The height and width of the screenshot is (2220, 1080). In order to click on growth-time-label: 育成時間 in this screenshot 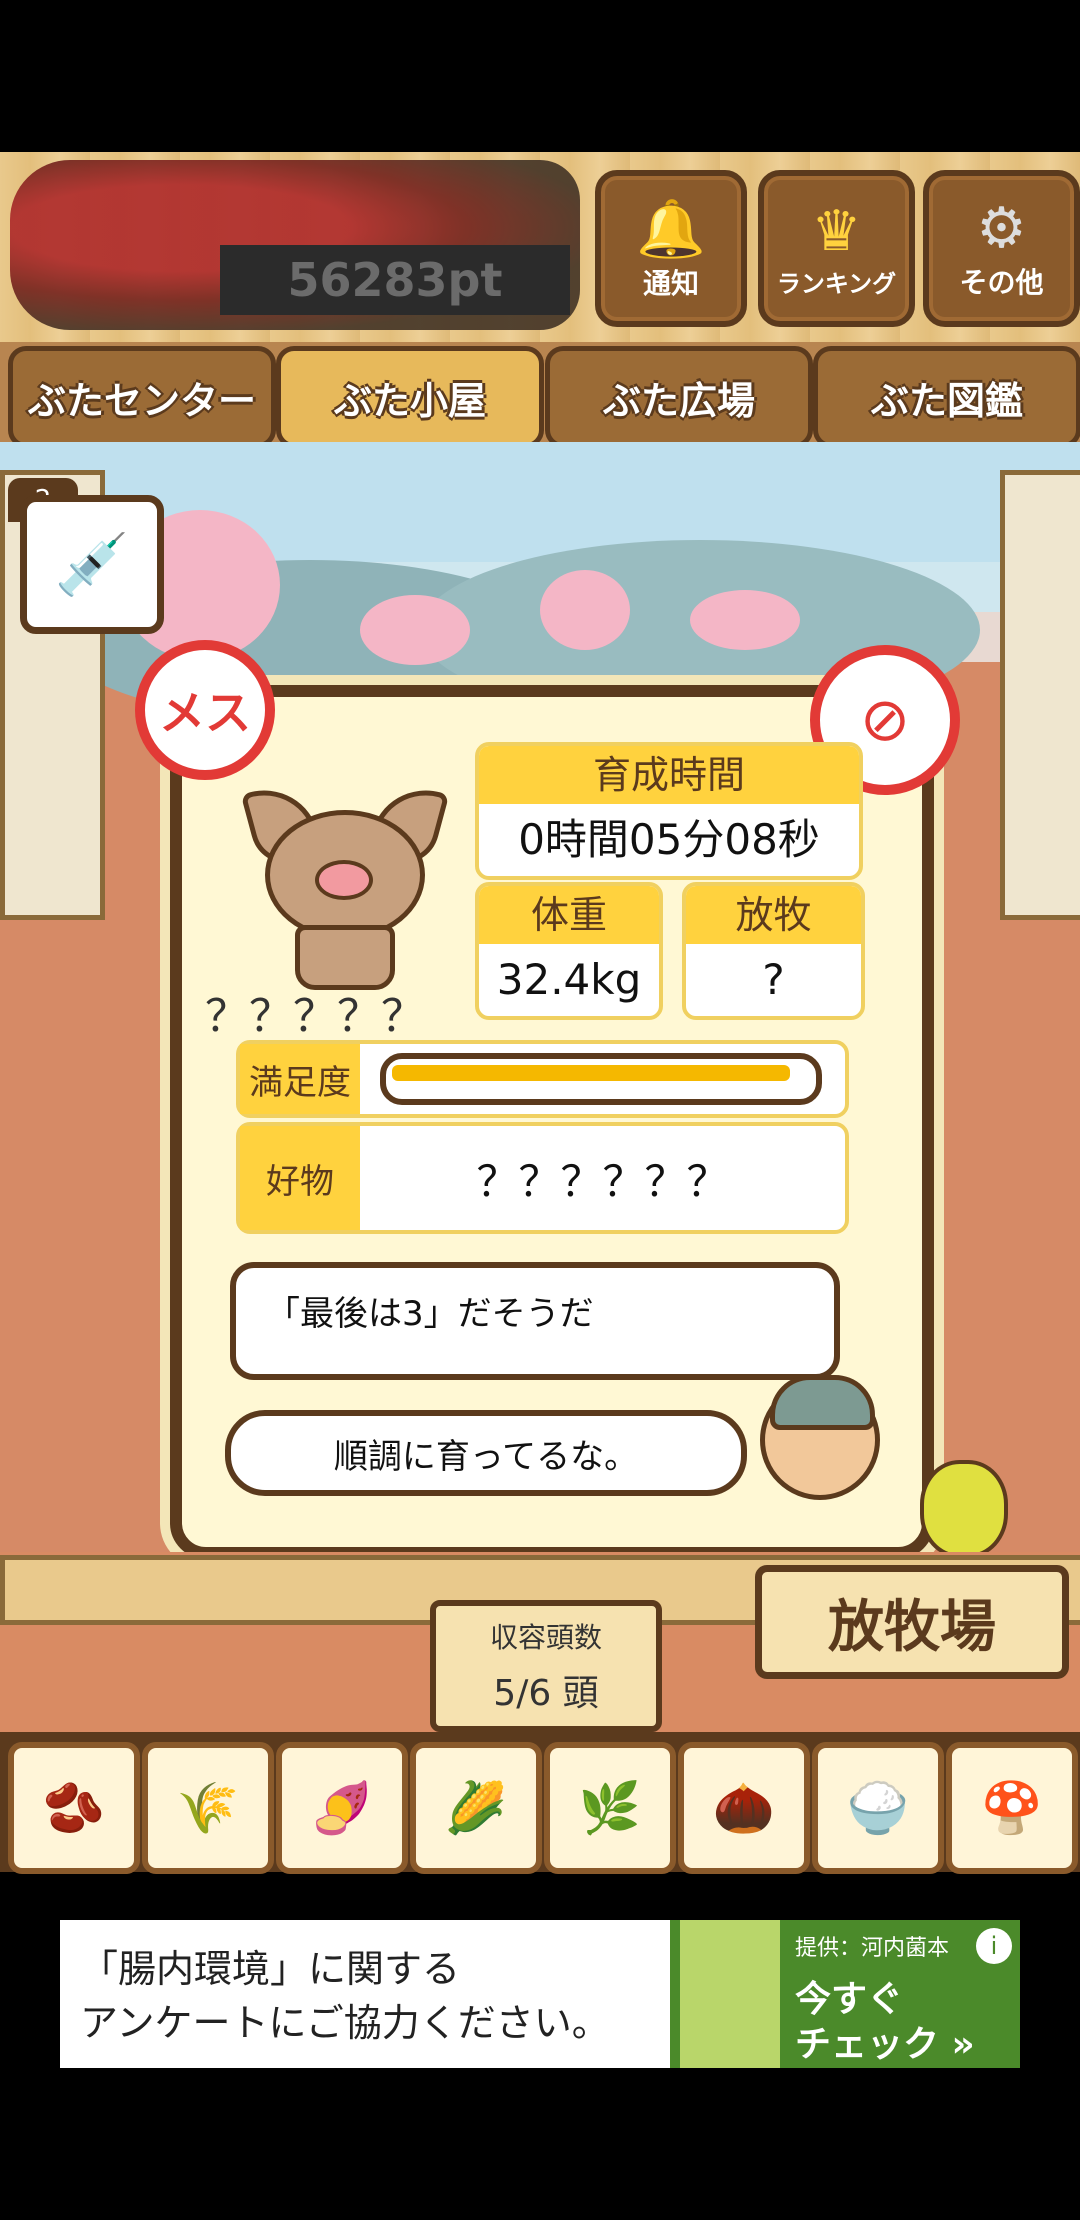, I will do `click(669, 775)`.